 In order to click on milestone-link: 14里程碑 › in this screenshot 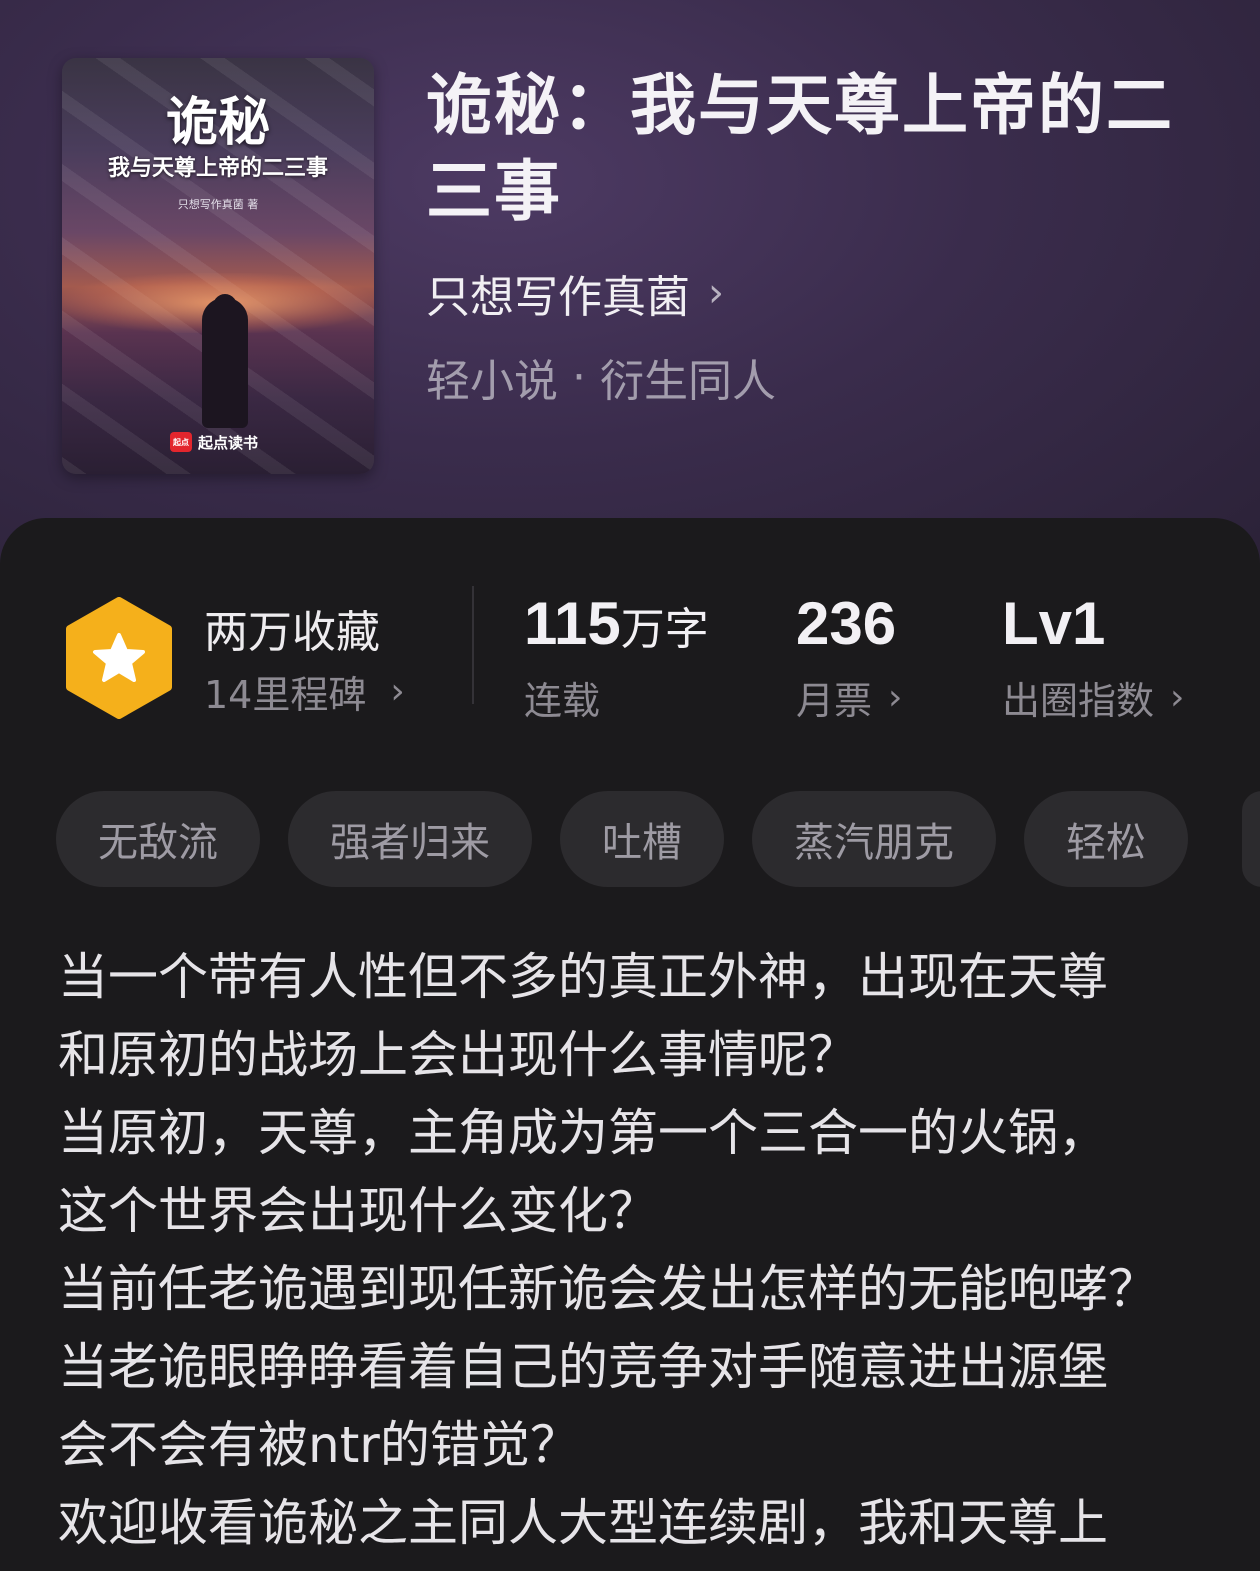, I will do `click(304, 691)`.